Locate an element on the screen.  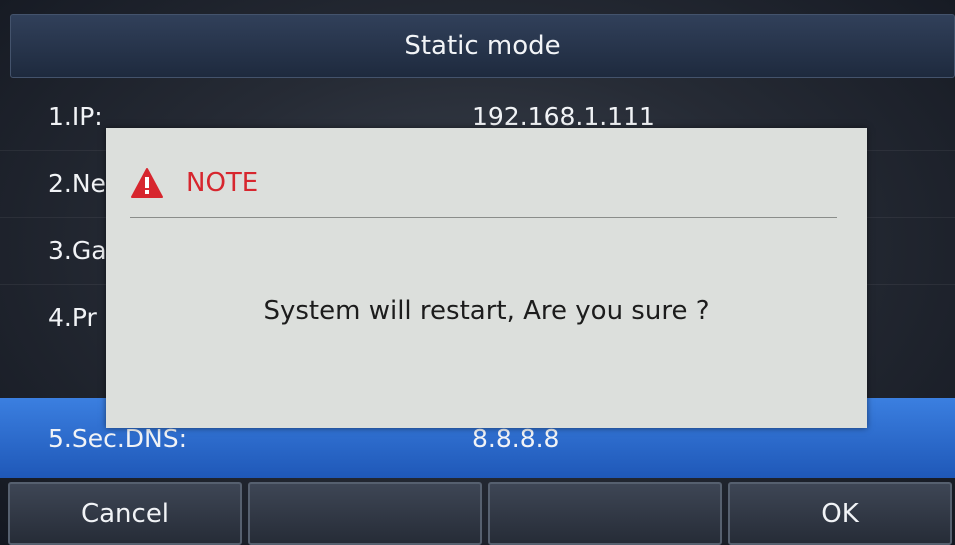
list-item-label: 2.Ne is located at coordinates (77, 183).